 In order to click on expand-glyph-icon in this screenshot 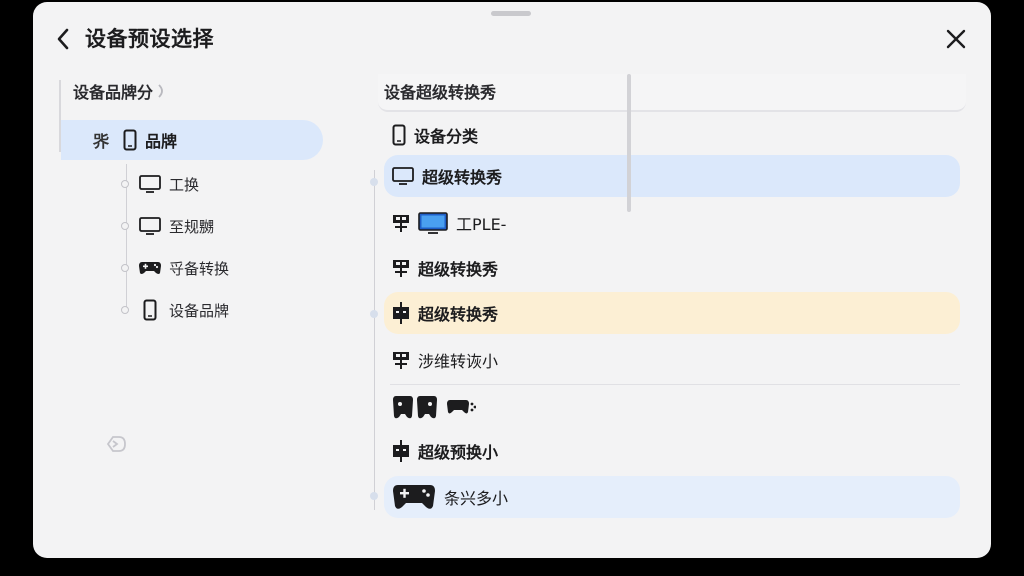, I will do `click(162, 94)`.